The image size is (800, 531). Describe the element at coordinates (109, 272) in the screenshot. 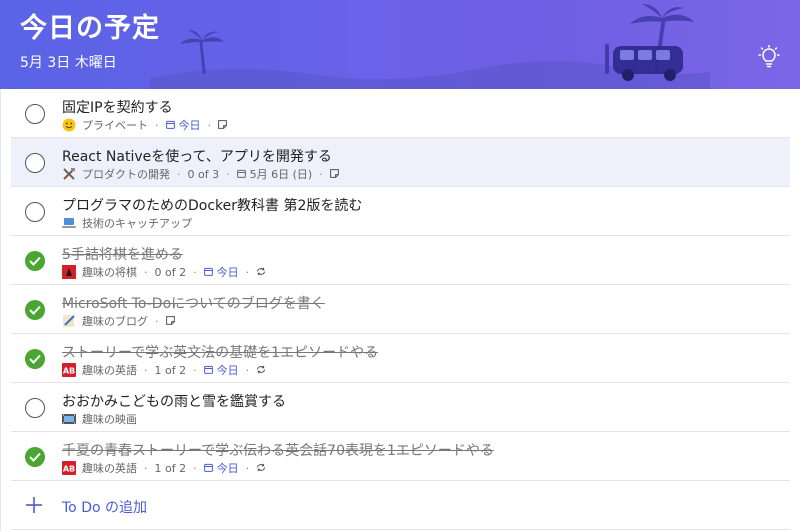

I see `task-list-name: 趣味の将棋` at that location.